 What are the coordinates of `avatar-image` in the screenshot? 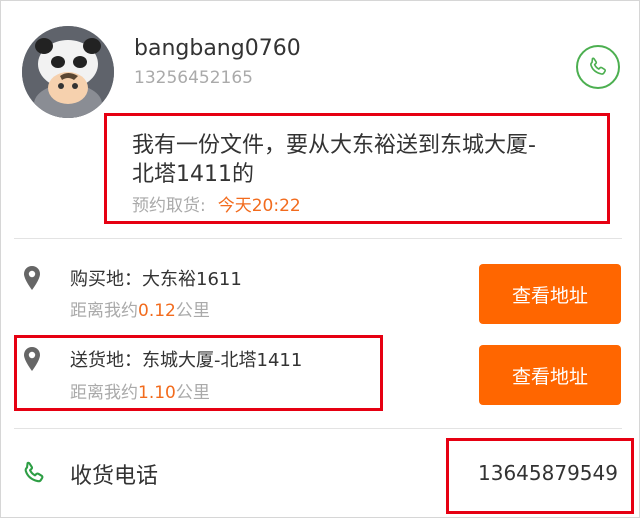 It's located at (68, 72).